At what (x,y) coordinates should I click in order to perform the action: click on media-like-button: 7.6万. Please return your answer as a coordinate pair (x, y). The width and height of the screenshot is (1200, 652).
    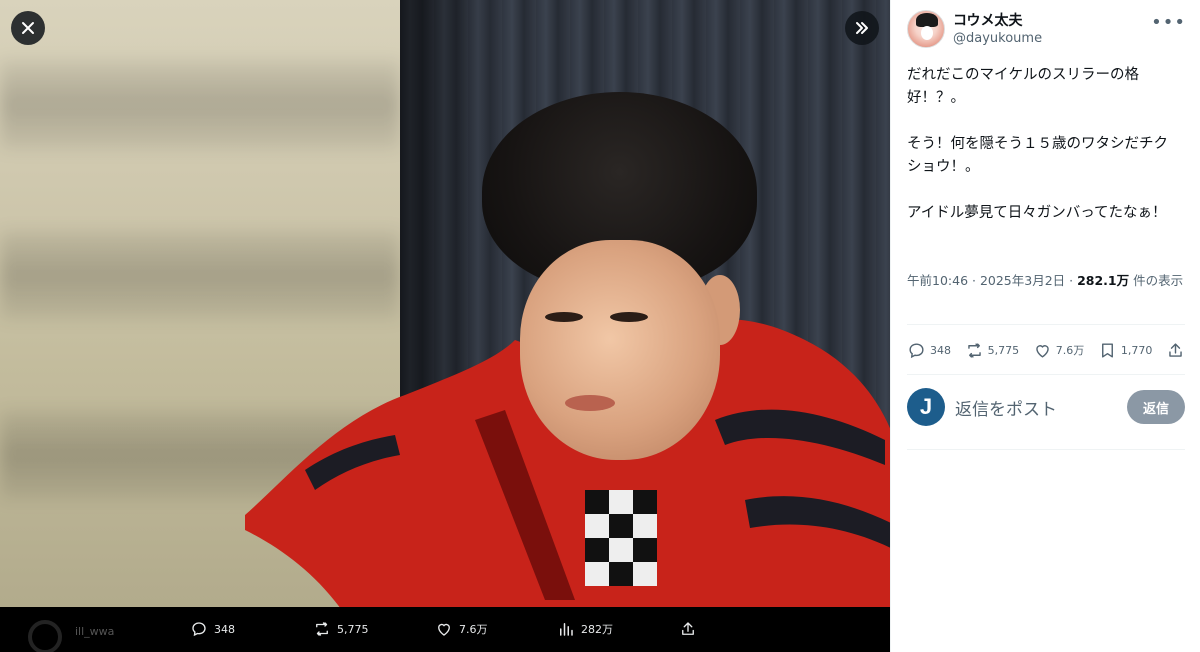
    Looking at the image, I should click on (461, 629).